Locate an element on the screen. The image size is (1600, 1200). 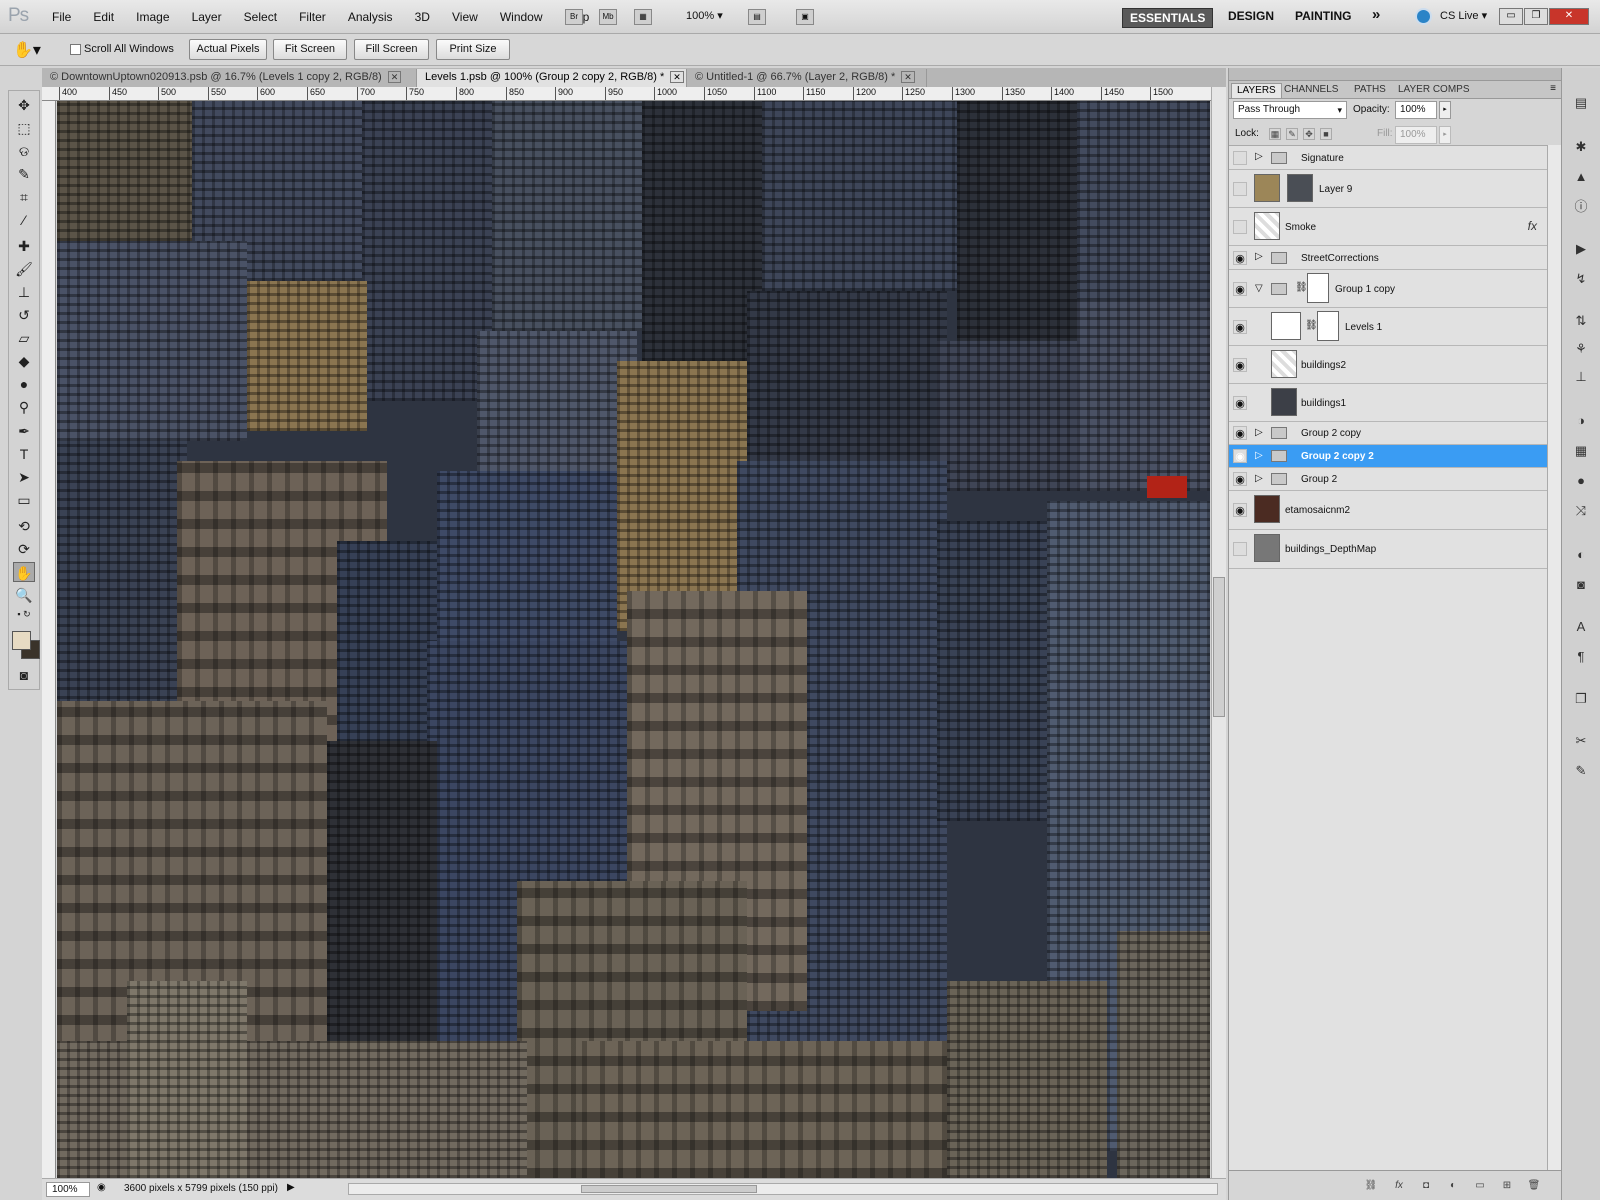
layer-effects-icon: fx is located at coordinates (1532, 226).